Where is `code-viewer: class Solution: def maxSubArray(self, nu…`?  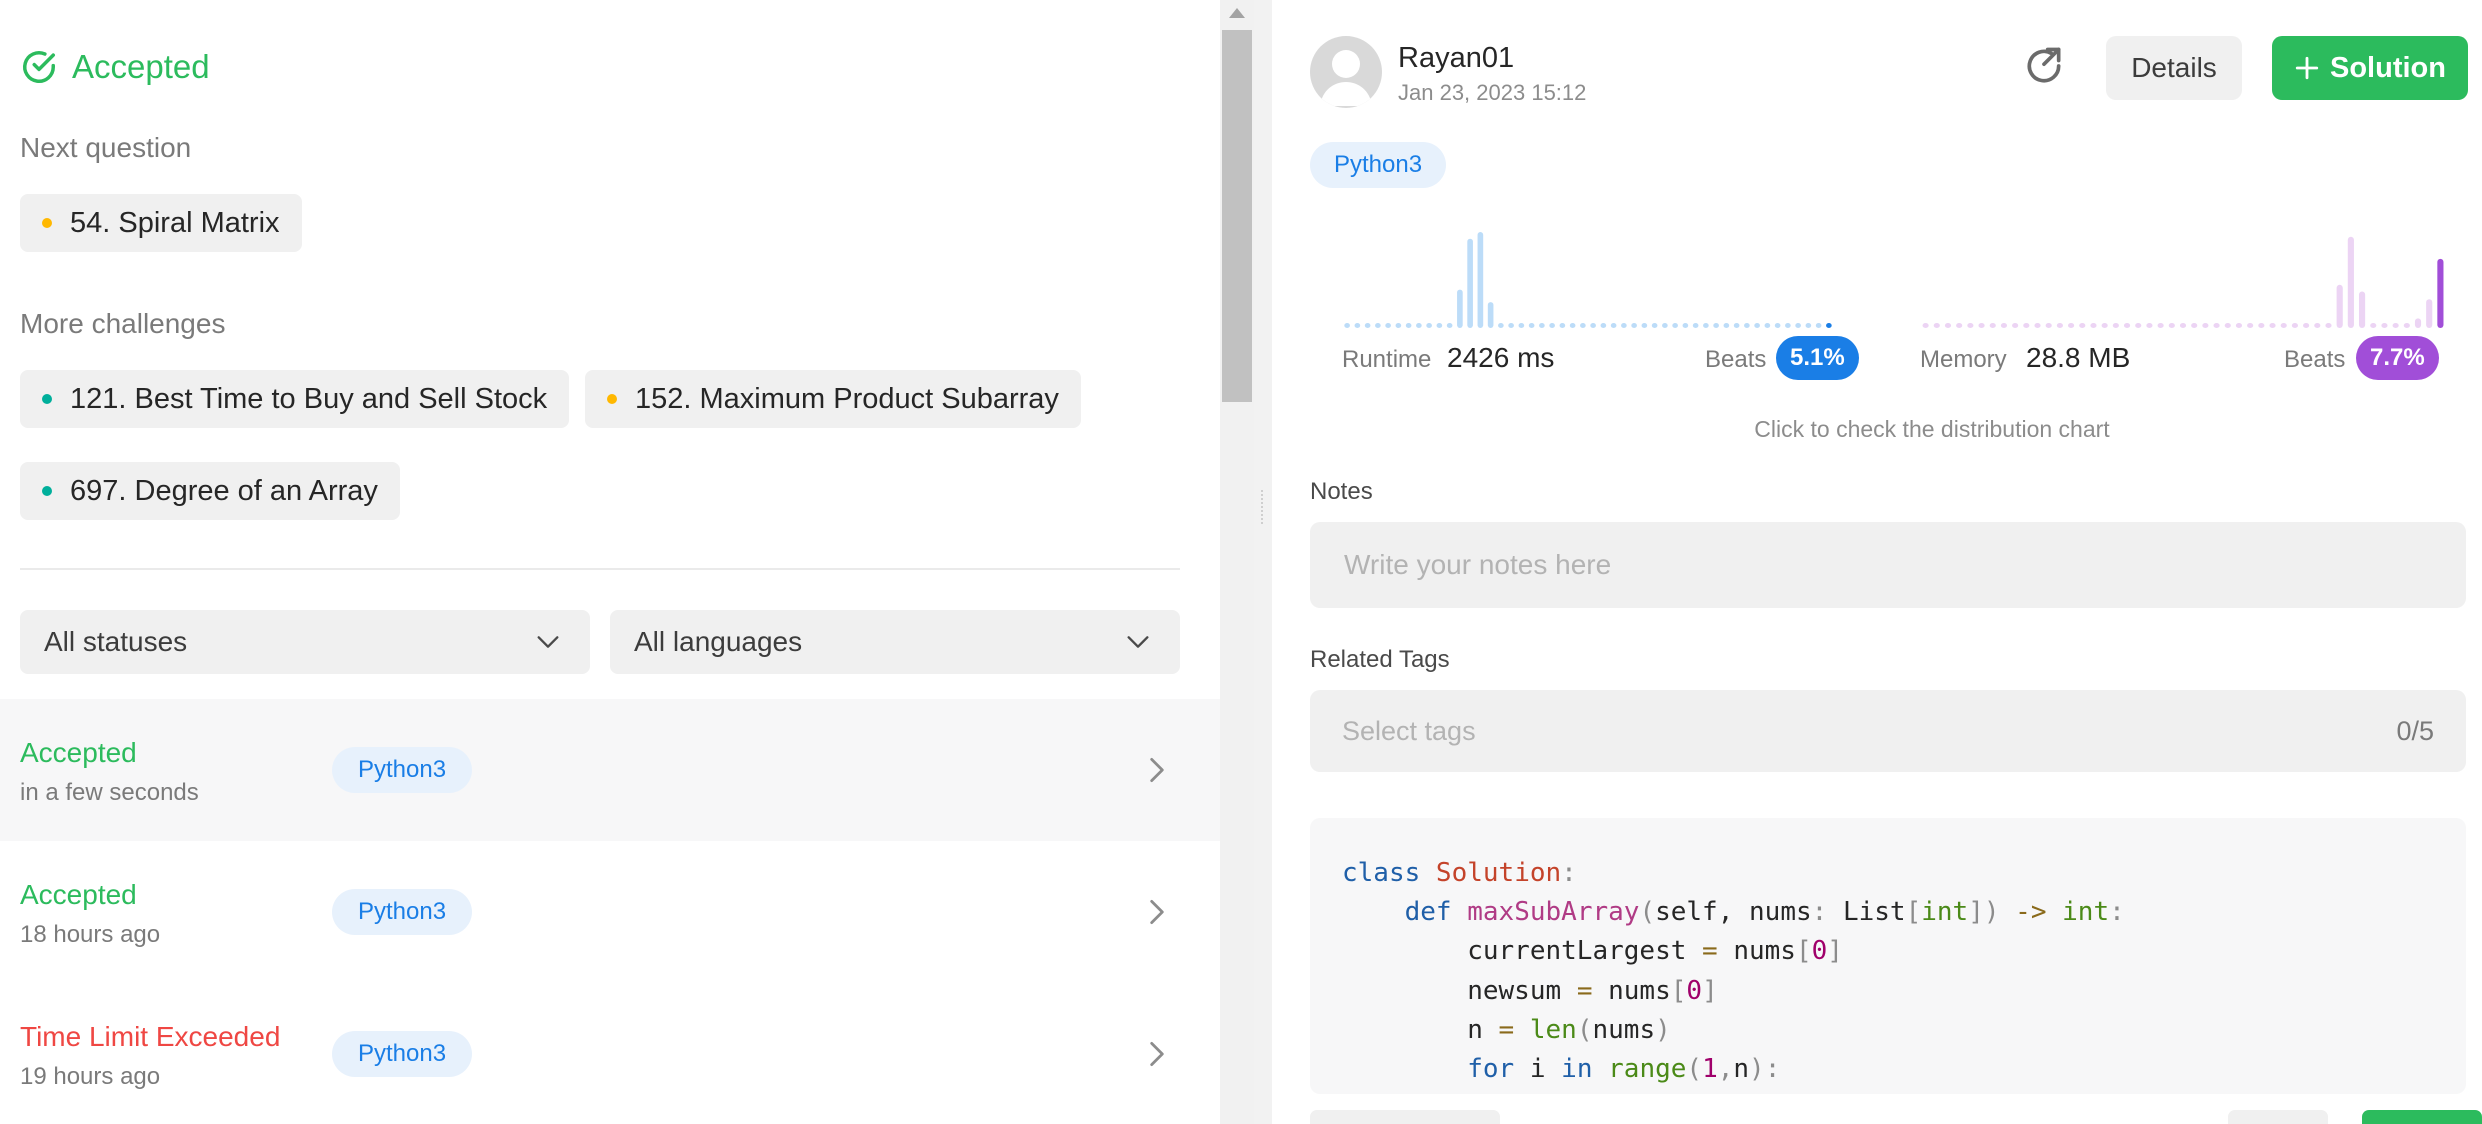 code-viewer: class Solution: def maxSubArray(self, nu… is located at coordinates (1888, 956).